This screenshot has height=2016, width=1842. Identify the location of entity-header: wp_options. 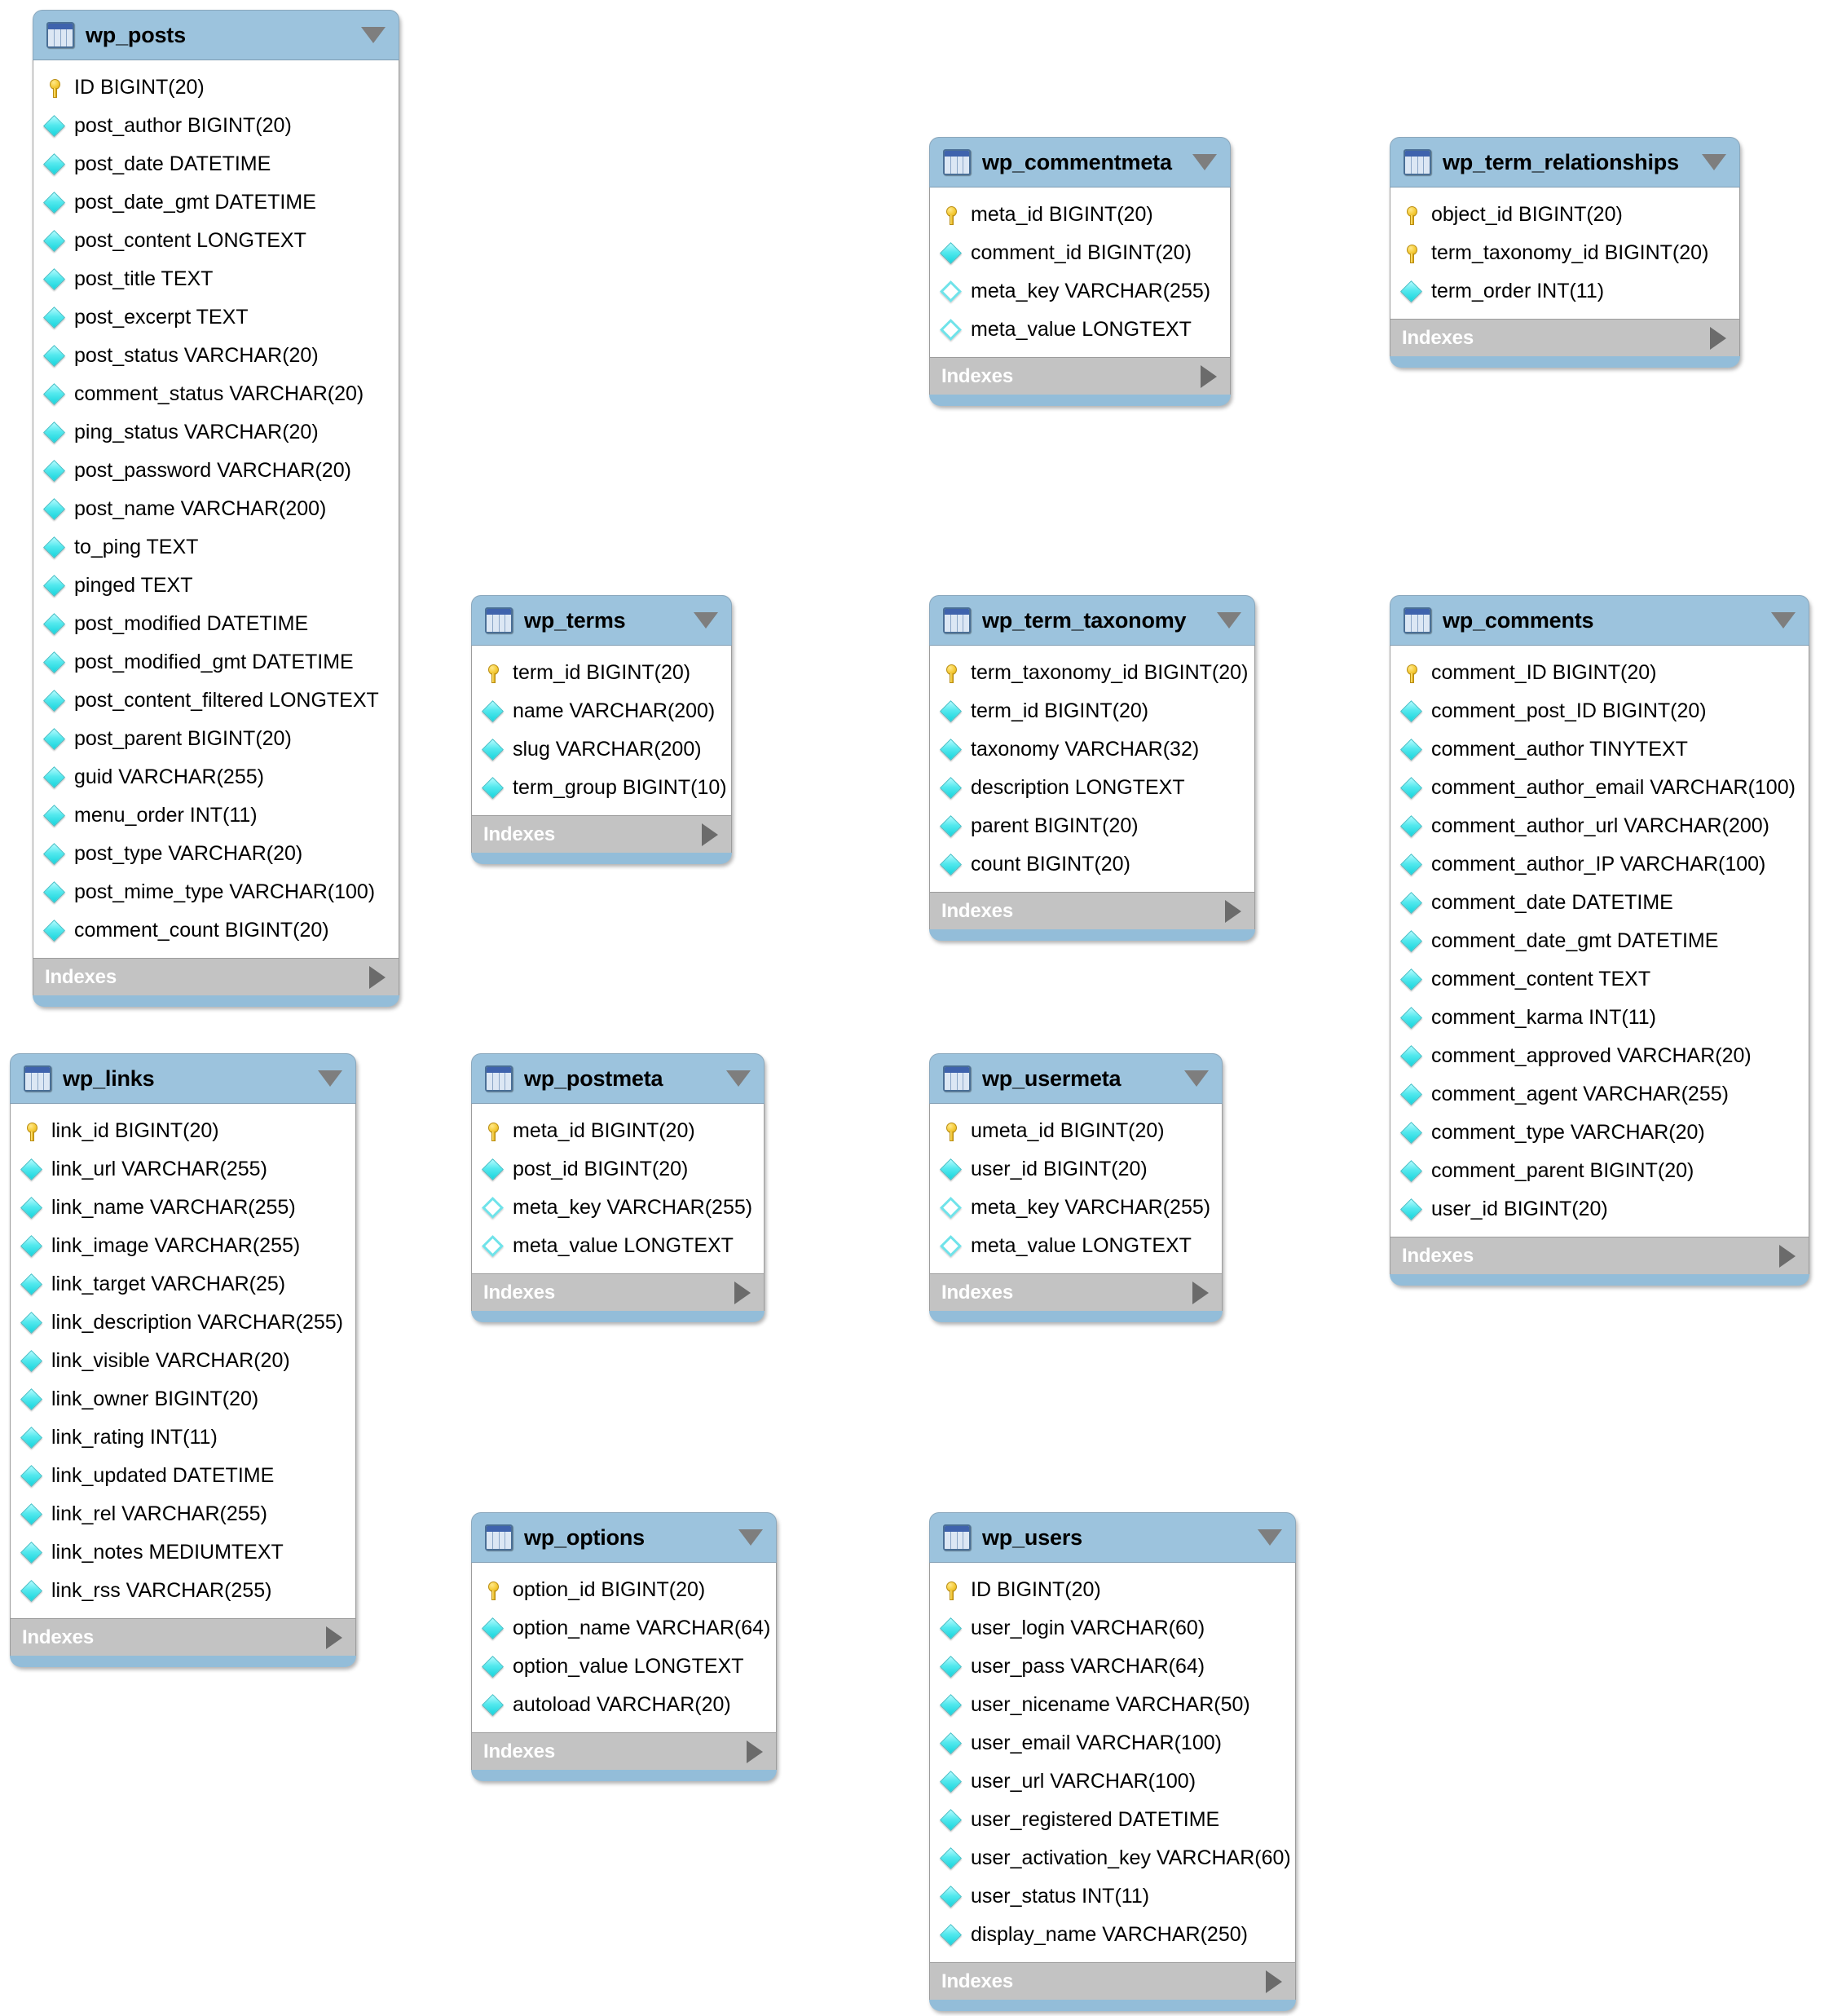
(624, 1537).